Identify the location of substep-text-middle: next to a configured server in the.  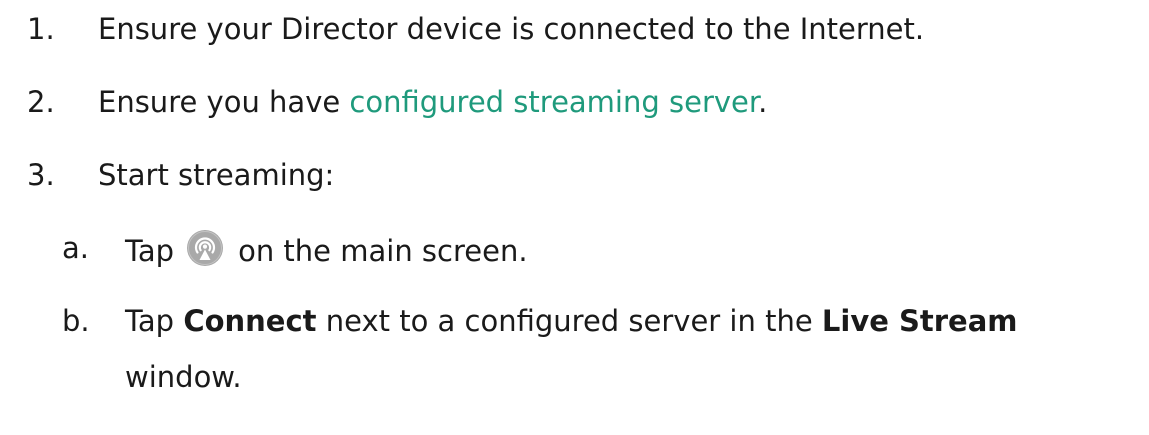
(569, 321).